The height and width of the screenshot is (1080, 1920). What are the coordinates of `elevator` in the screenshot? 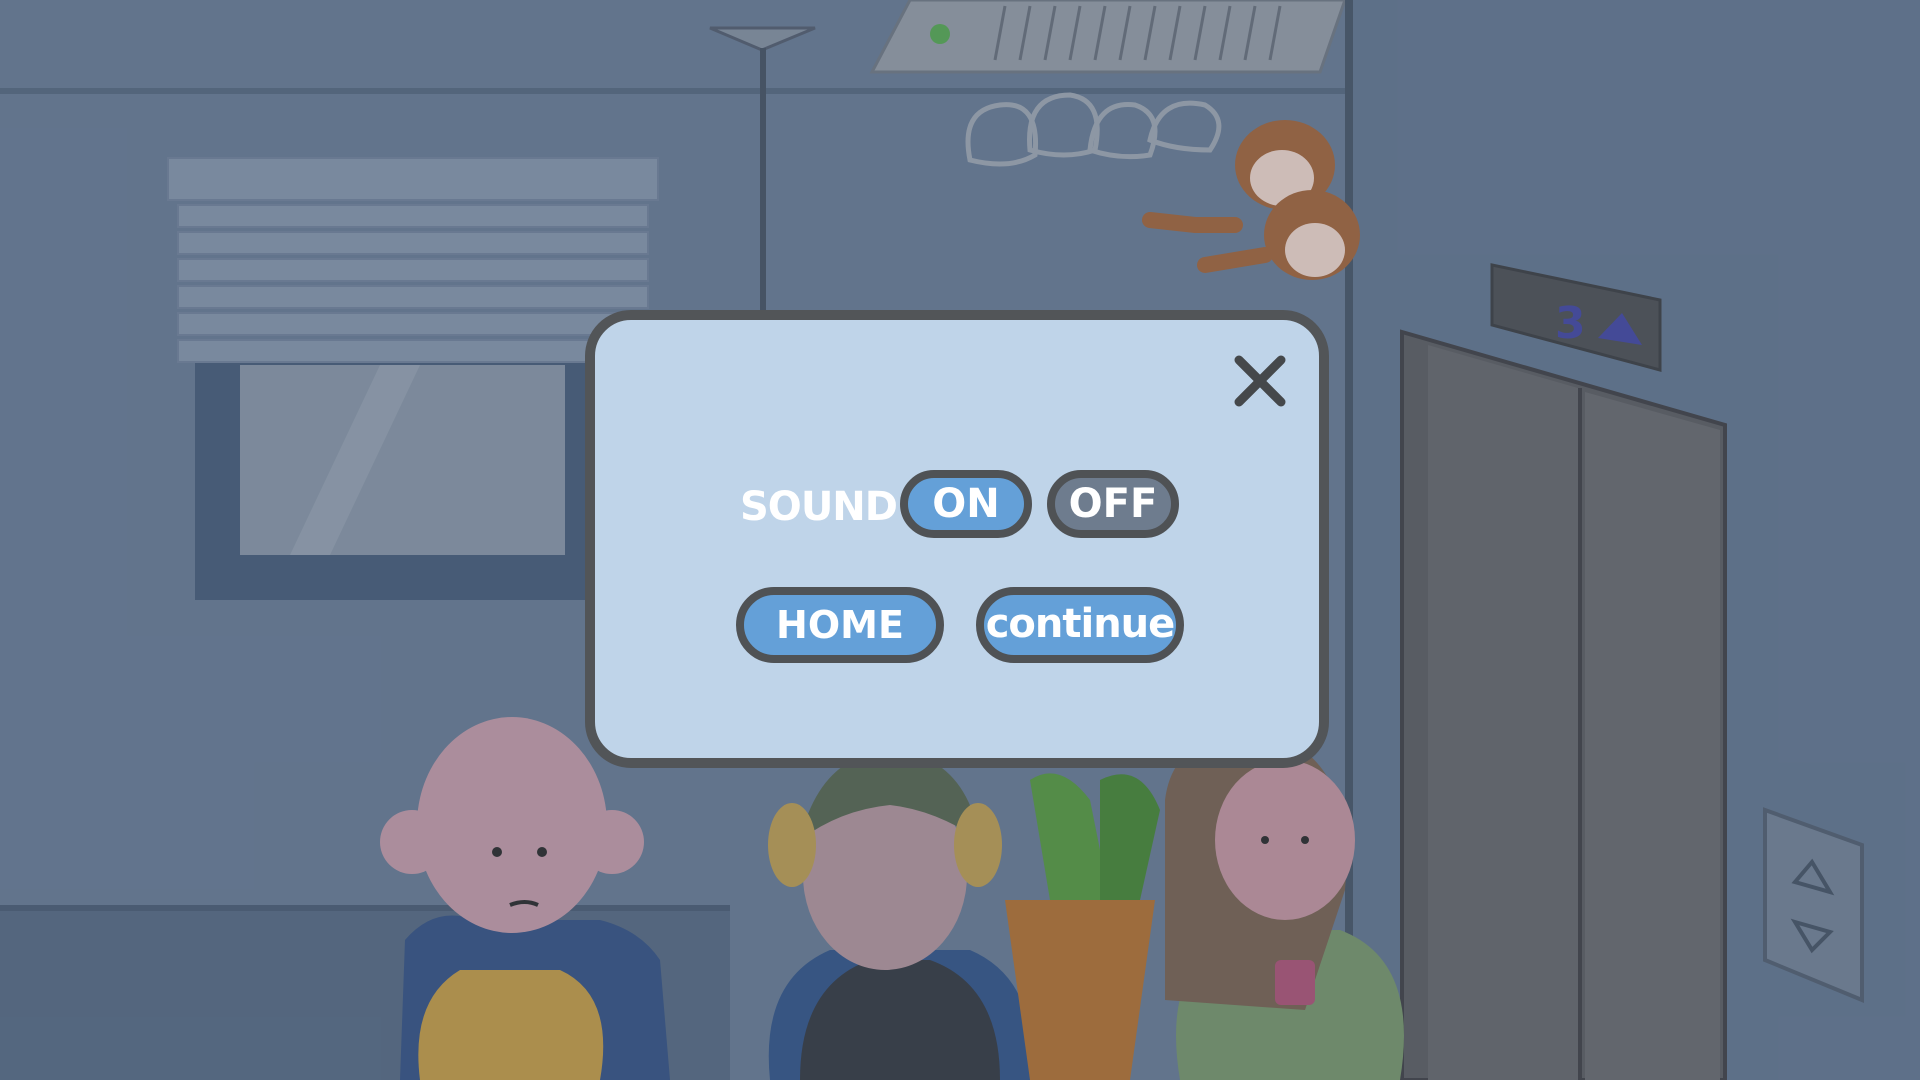 It's located at (1563, 704).